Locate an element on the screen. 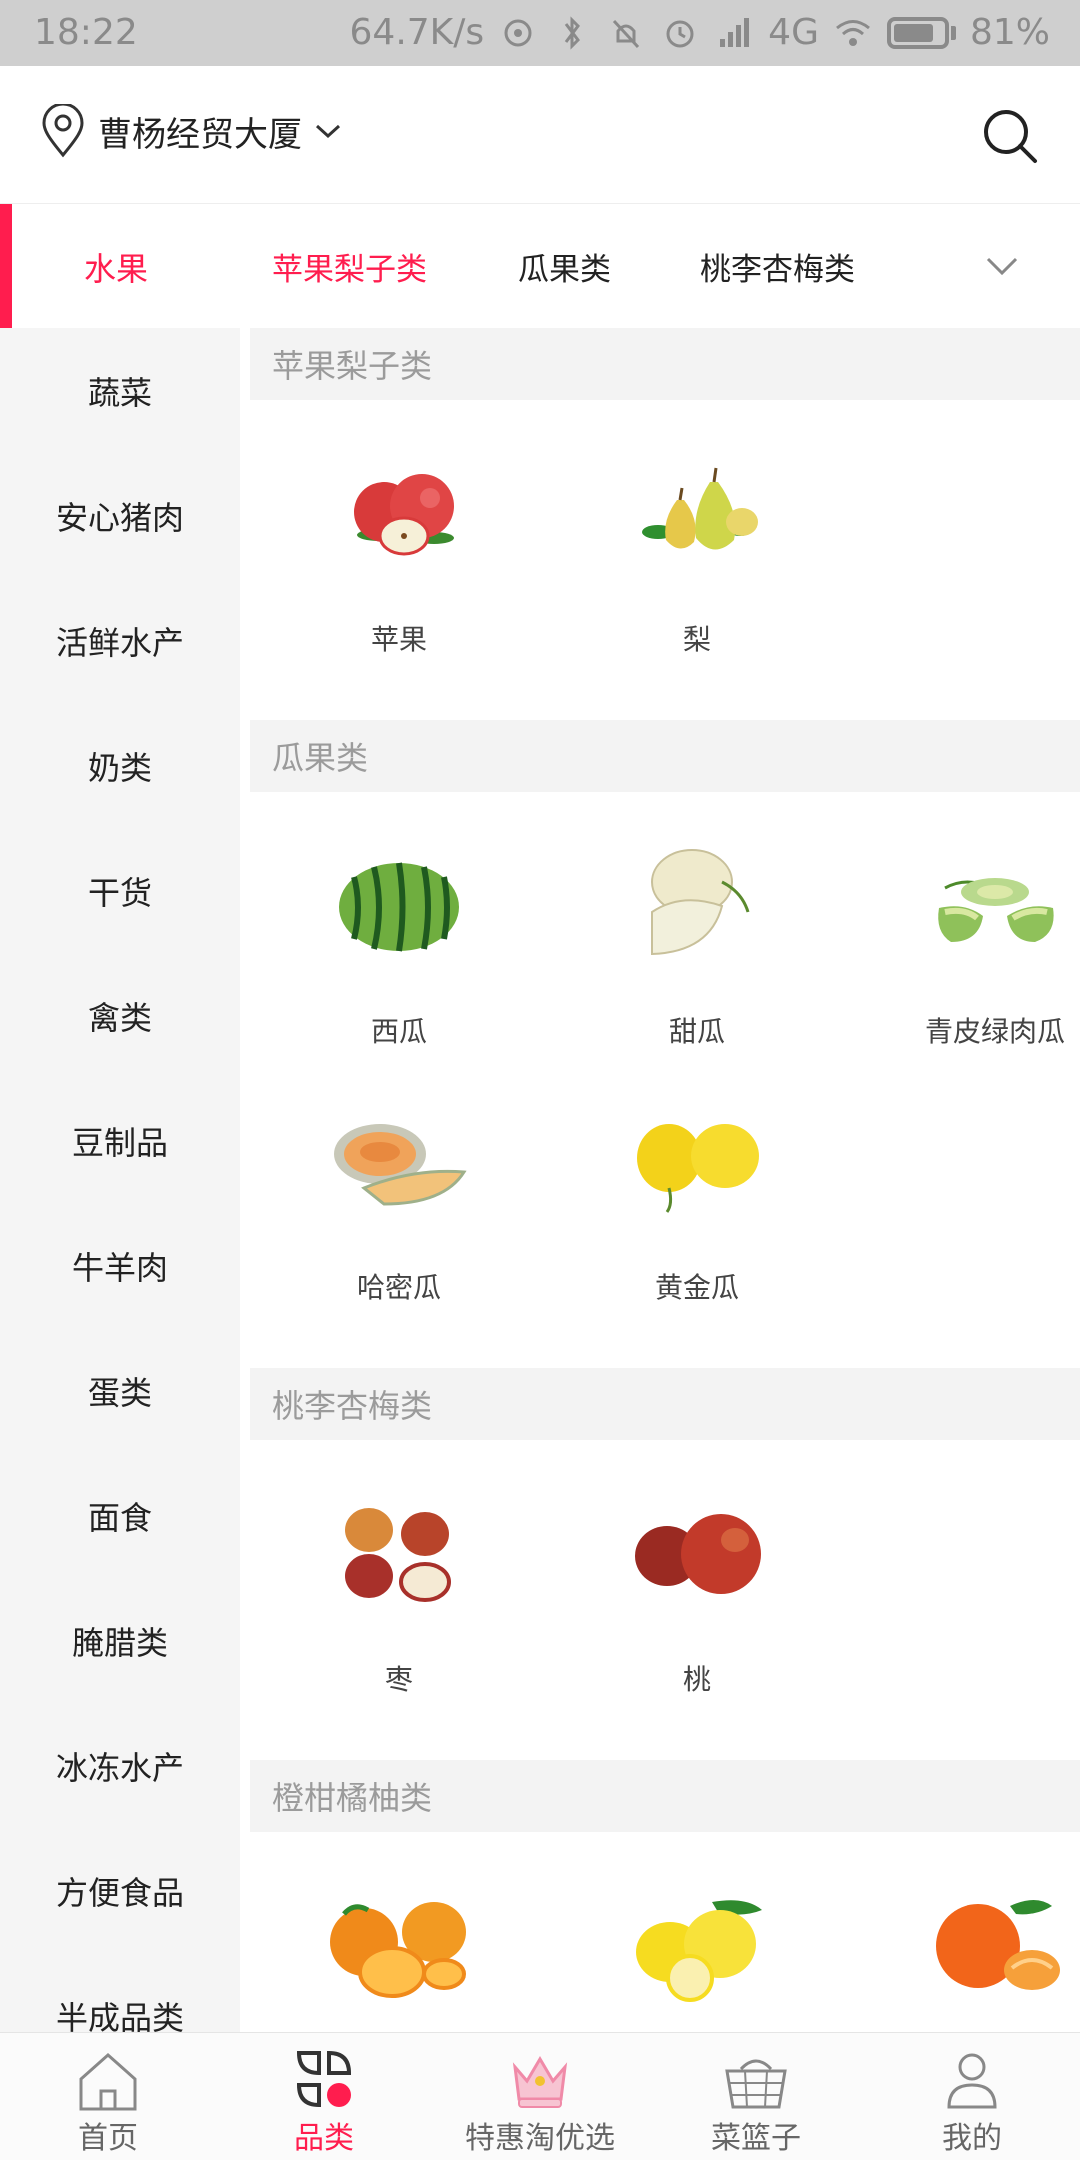 The width and height of the screenshot is (1080, 2160). sidebar-item-soy: 豆制品 is located at coordinates (120, 1140).